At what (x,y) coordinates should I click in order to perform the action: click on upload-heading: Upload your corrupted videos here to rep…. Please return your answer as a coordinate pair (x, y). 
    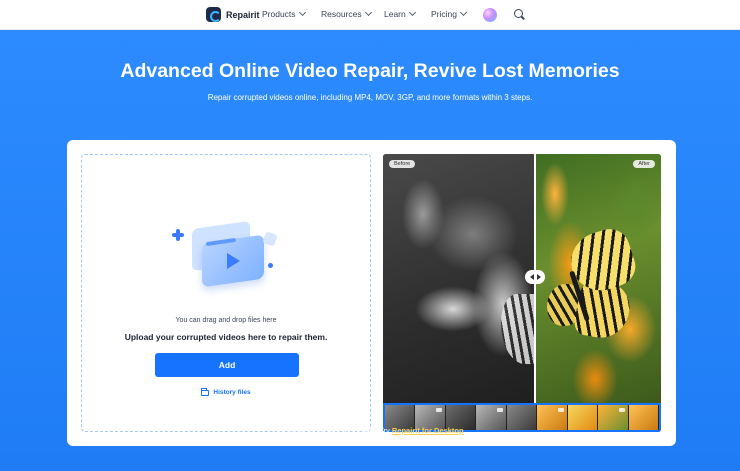
    Looking at the image, I should click on (226, 337).